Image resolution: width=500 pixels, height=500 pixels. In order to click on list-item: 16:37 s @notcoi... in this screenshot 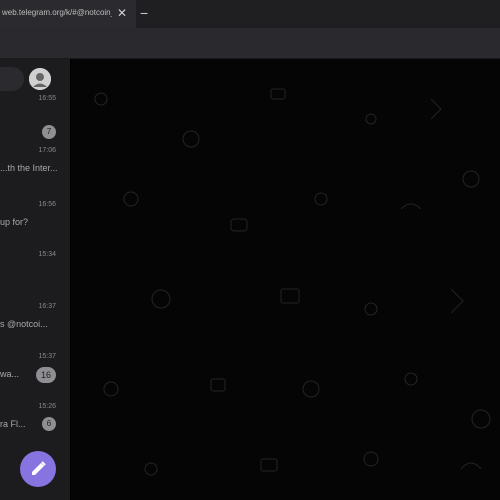, I will do `click(35, 328)`.